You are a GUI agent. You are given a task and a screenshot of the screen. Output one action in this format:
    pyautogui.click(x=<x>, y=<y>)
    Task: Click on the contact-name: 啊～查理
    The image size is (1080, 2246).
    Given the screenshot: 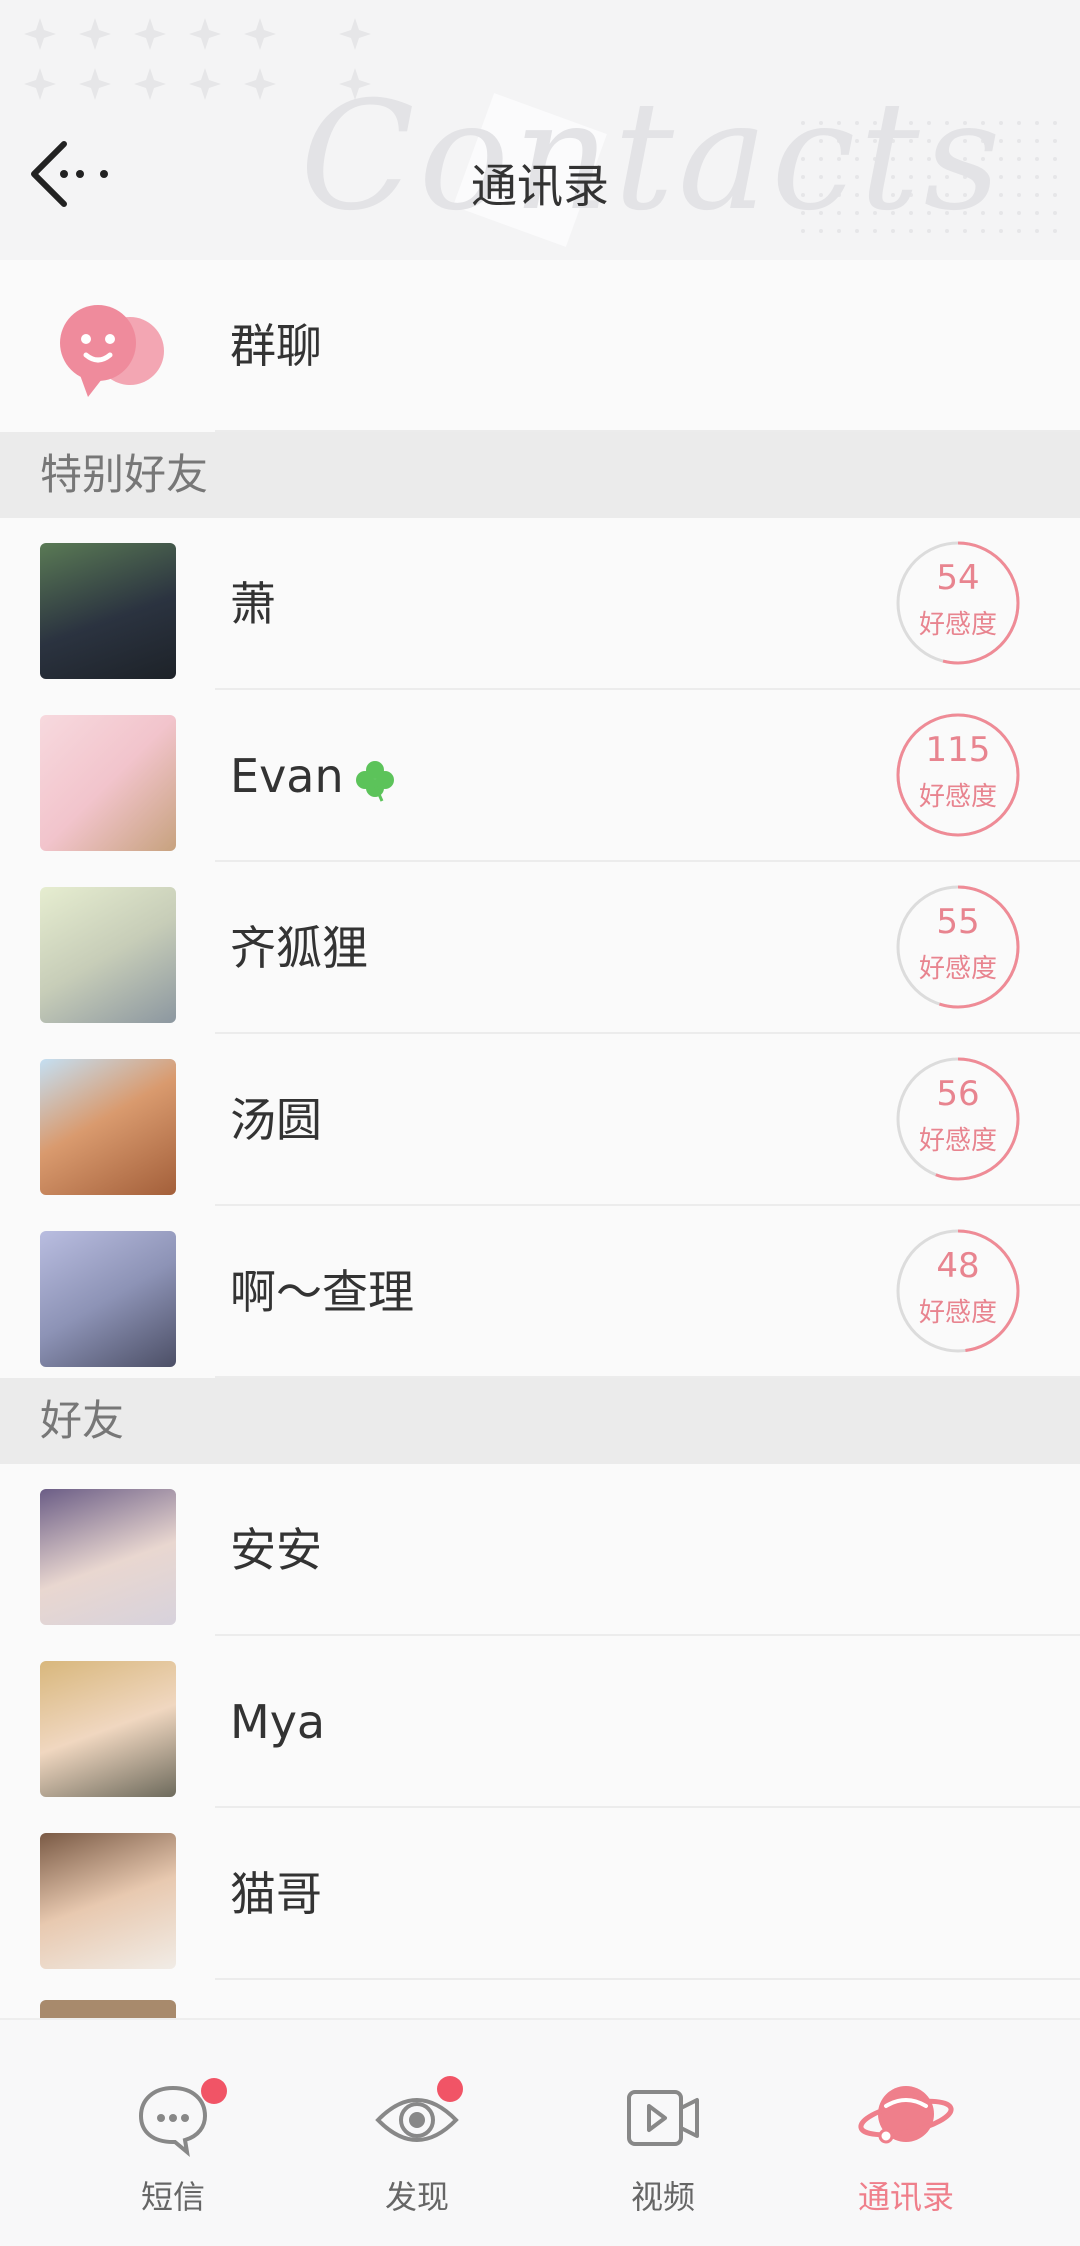 What is the action you would take?
    pyautogui.click(x=322, y=1292)
    